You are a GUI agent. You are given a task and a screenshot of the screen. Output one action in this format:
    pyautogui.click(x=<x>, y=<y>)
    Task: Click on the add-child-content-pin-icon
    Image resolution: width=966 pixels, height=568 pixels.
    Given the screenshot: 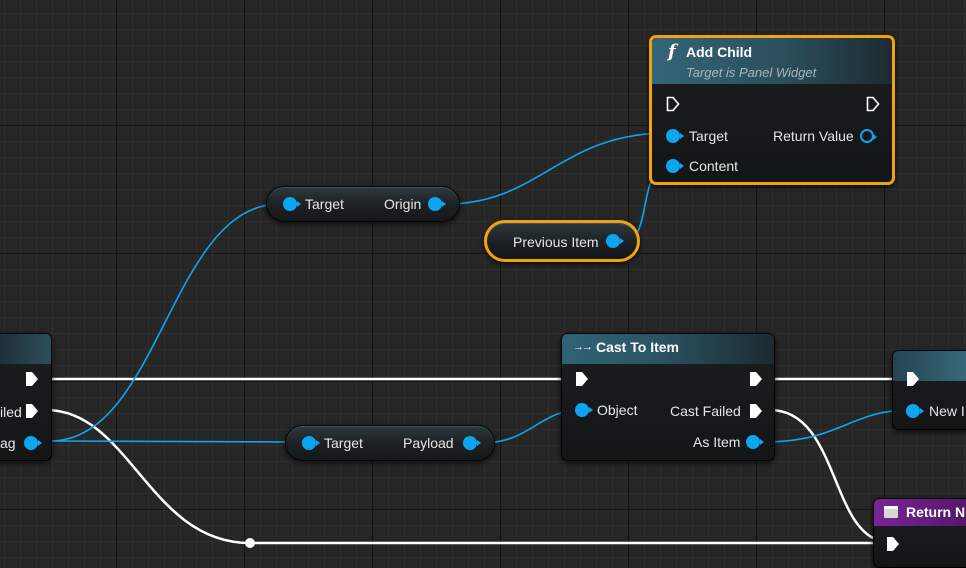 What is the action you would take?
    pyautogui.click(x=675, y=166)
    